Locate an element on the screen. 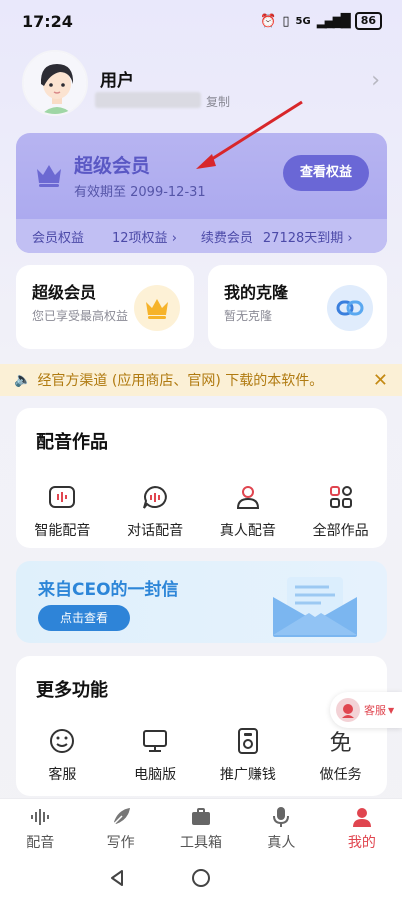 This screenshot has height=900, width=402. caret-down-icon: ▼ is located at coordinates (391, 710).